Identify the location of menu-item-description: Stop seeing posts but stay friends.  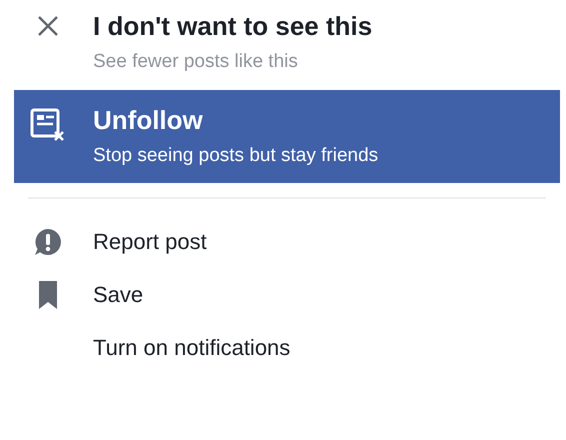
(236, 156).